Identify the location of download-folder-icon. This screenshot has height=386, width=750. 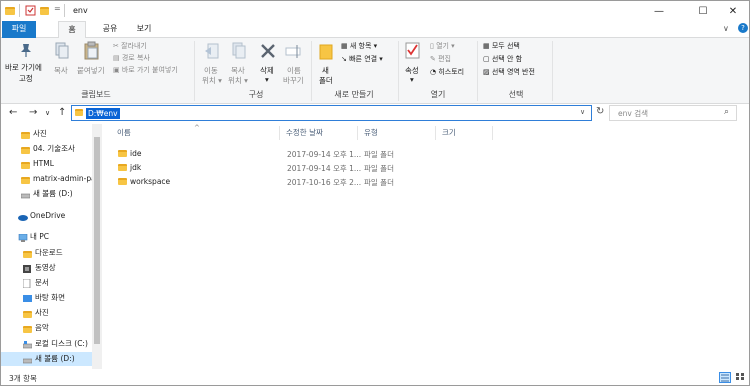
(27, 253).